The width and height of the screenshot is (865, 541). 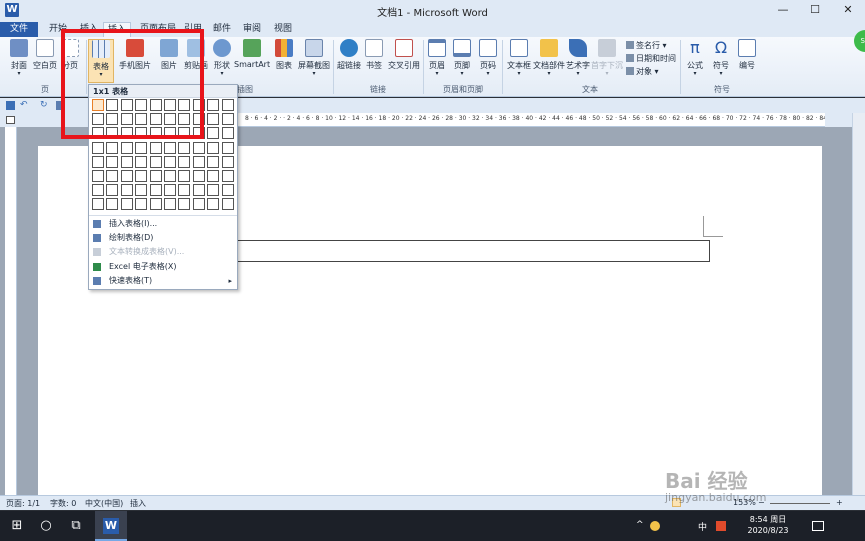 I want to click on hyperlink-button: 超链接, so click(x=349, y=61).